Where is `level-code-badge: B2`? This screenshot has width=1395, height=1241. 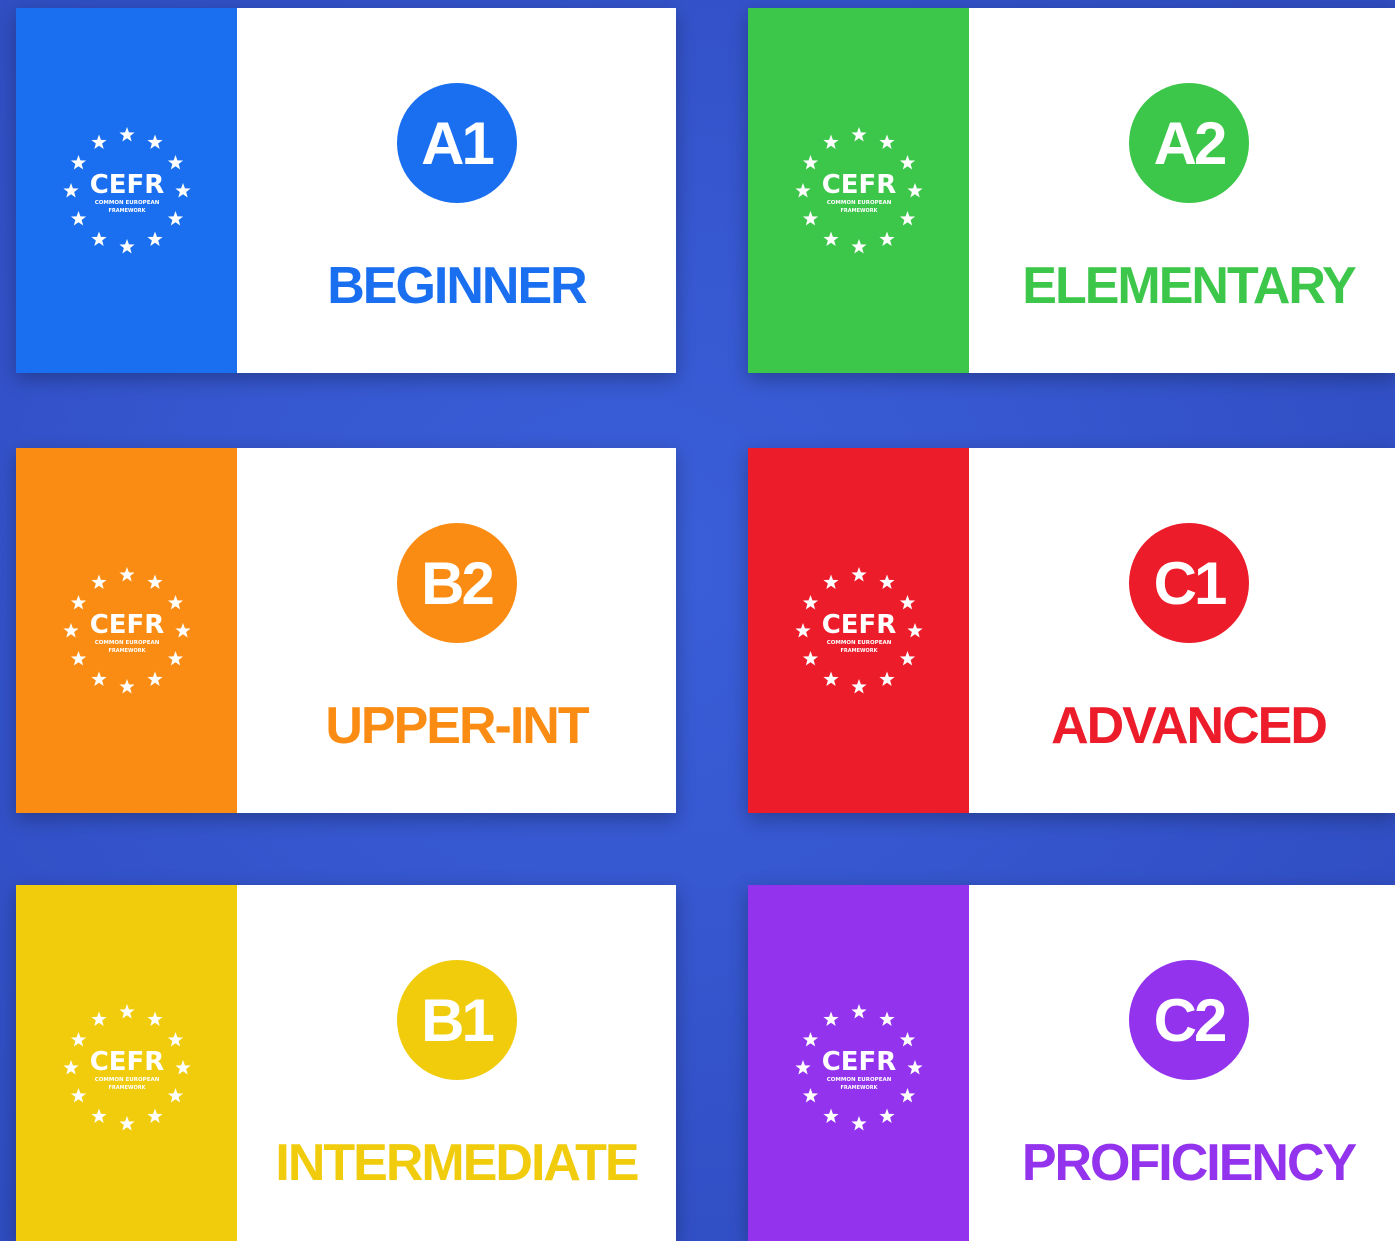 level-code-badge: B2 is located at coordinates (456, 583).